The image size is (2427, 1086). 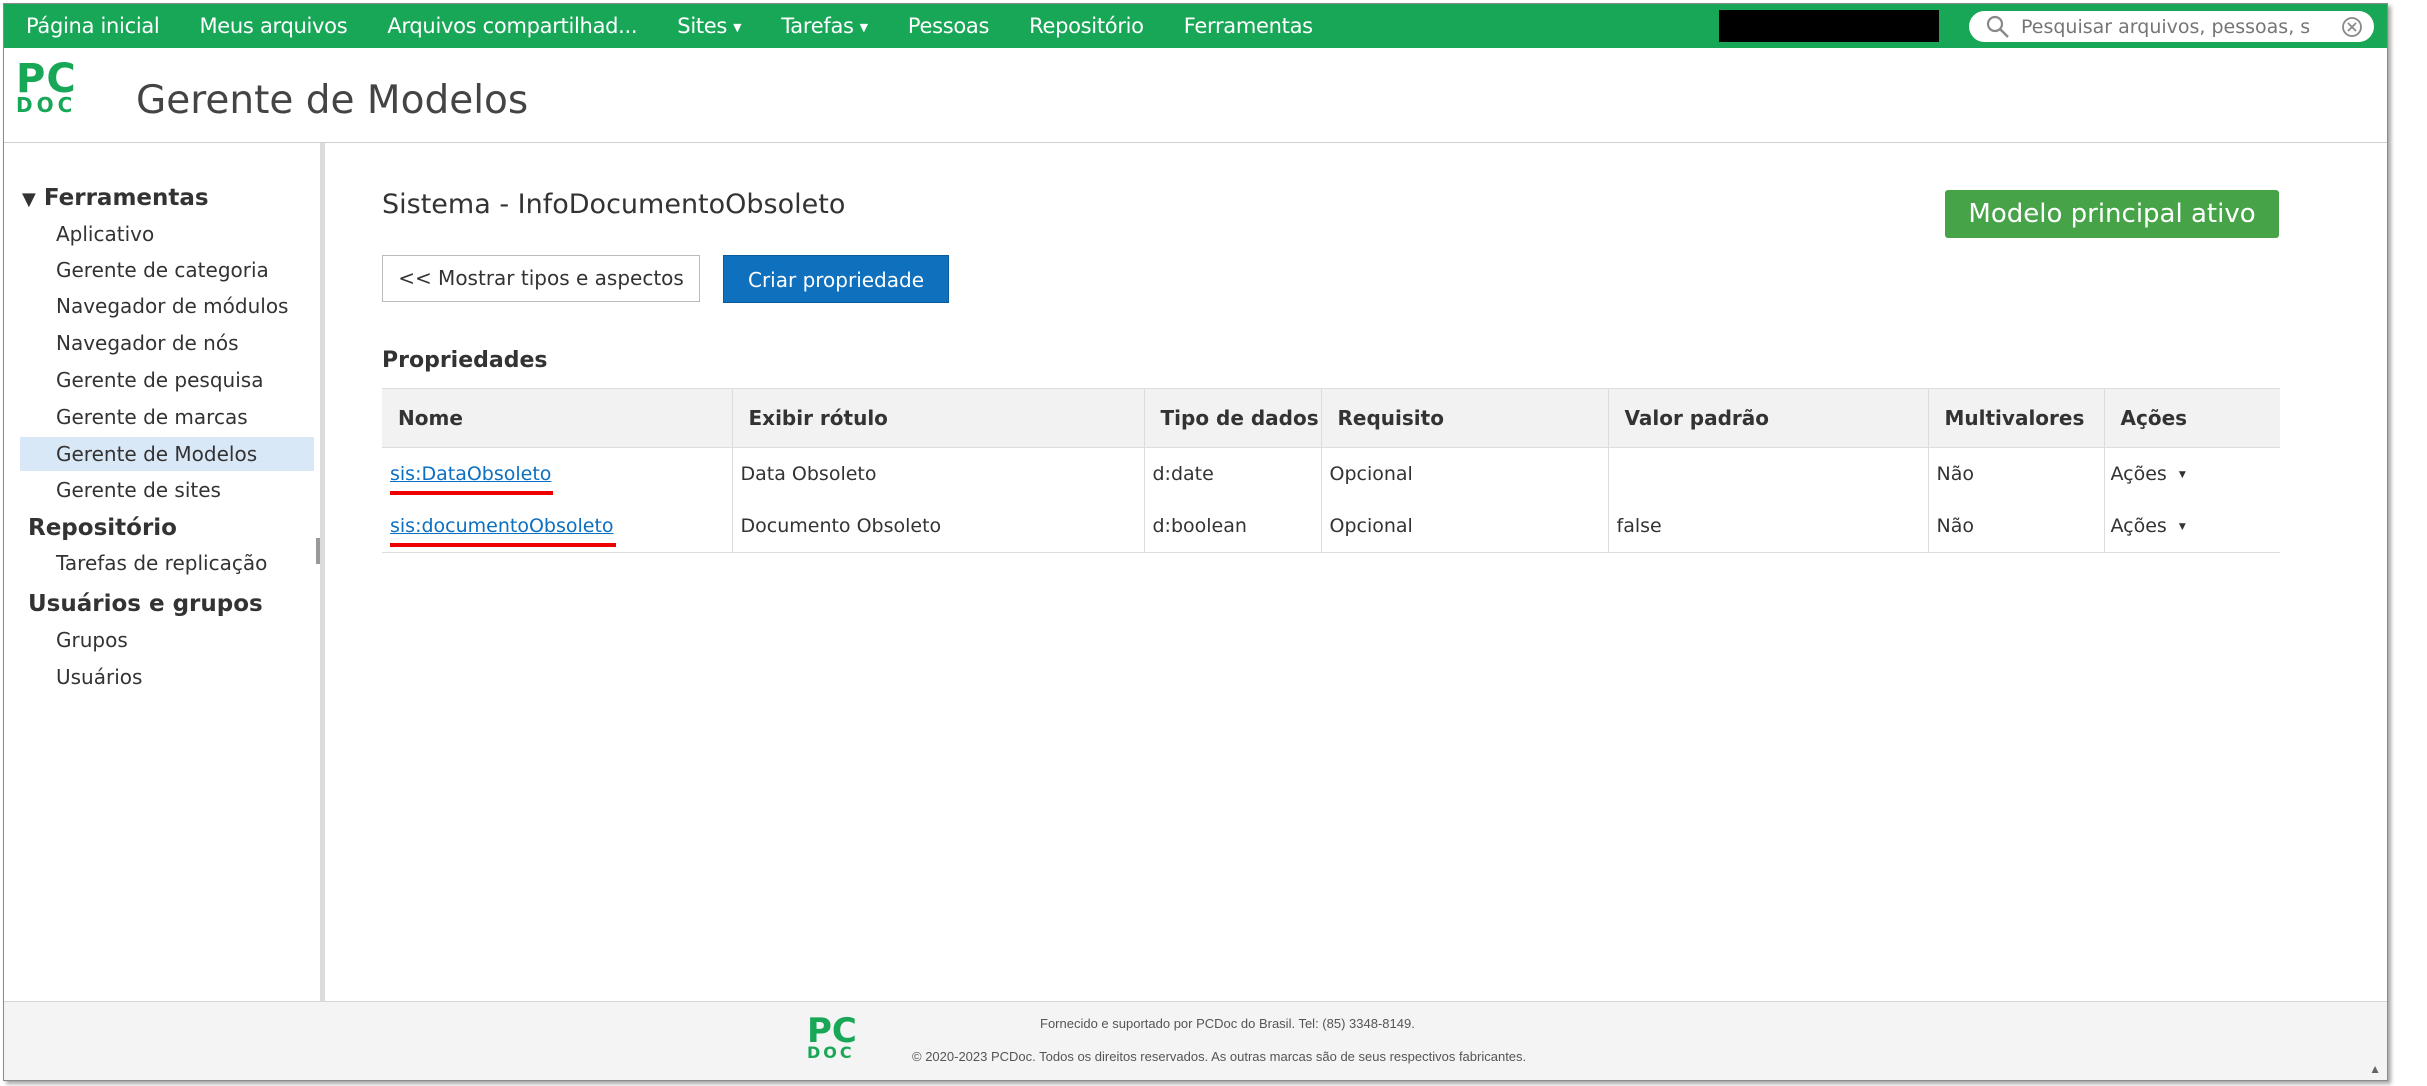 I want to click on sidebar-item-nos: Navegador de nós, so click(x=167, y=343).